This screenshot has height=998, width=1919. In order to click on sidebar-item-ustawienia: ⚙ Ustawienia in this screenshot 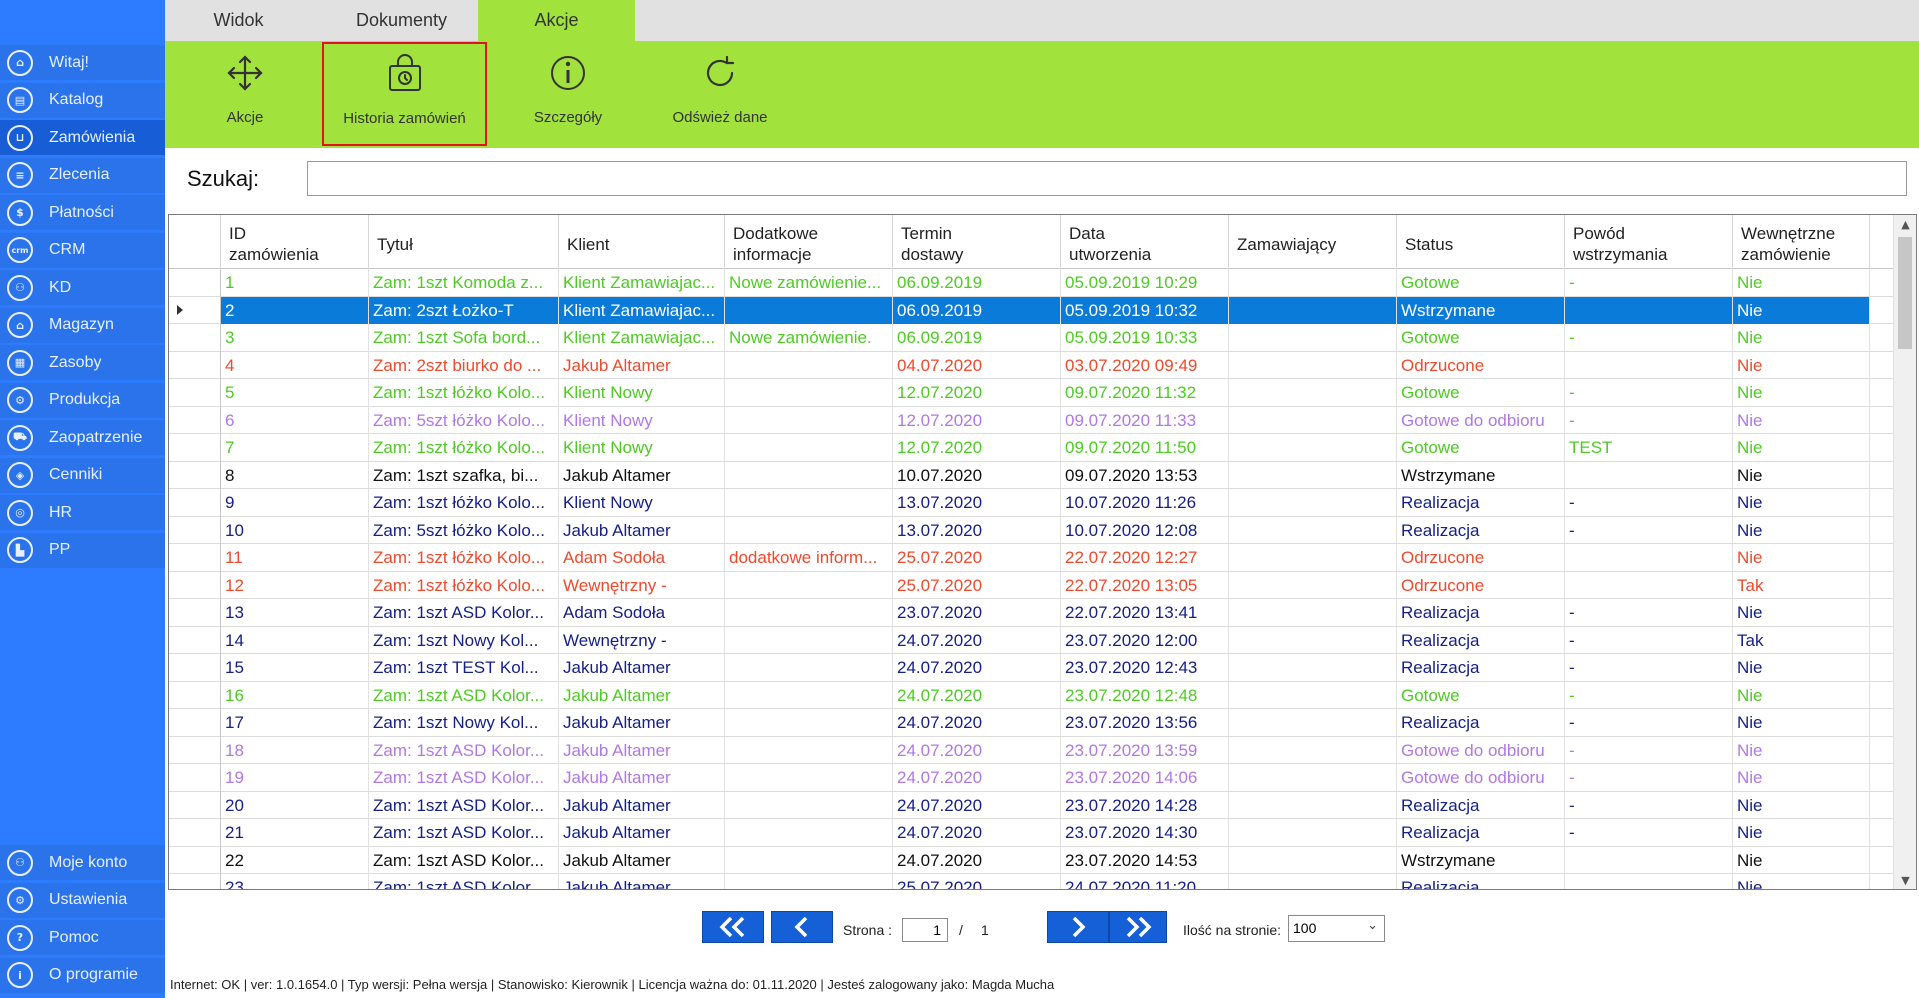, I will do `click(82, 900)`.